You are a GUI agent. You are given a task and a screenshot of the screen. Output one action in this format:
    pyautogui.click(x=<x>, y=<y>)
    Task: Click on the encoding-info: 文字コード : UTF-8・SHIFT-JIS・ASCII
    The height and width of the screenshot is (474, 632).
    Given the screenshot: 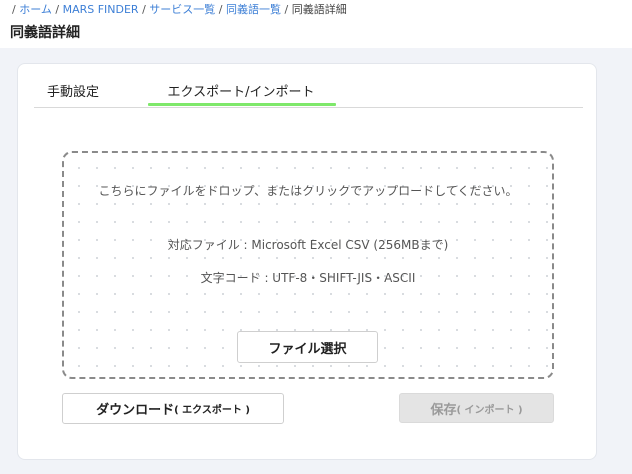 What is the action you would take?
    pyautogui.click(x=308, y=278)
    